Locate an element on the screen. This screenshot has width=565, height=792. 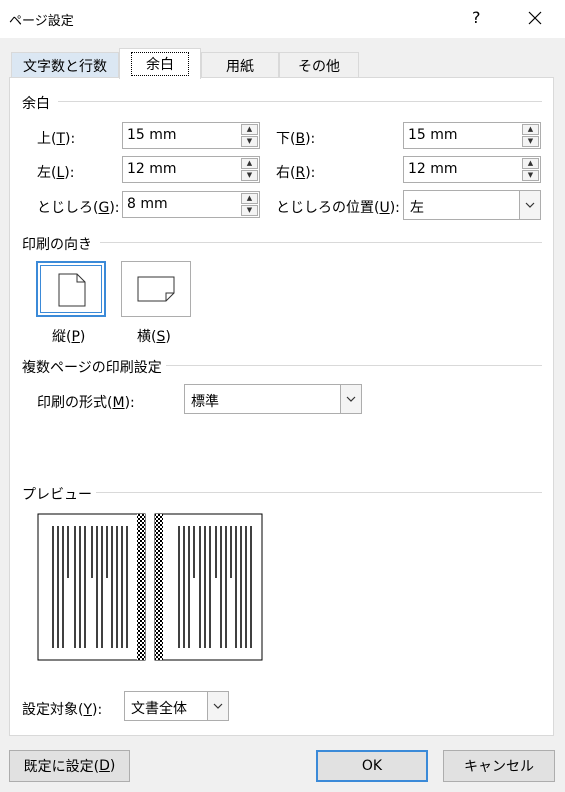
gutter-label: とじしろ(G): is located at coordinates (78, 208).